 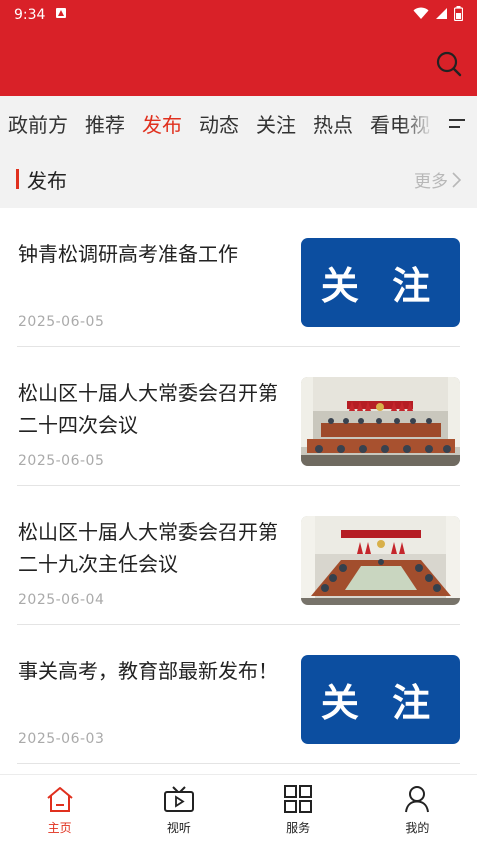 I want to click on nav-services: 服务, so click(x=298, y=812).